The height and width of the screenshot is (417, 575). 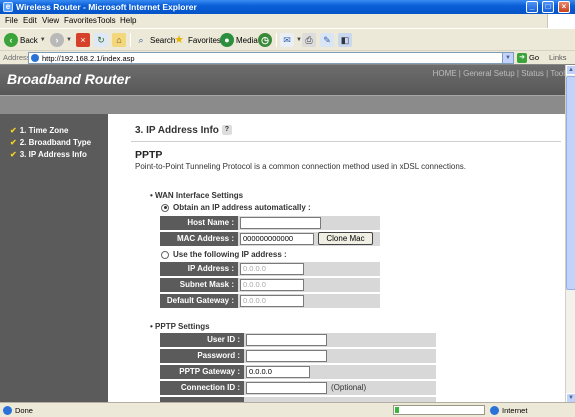 What do you see at coordinates (61, 40) in the screenshot?
I see `forward-button: › ▼` at bounding box center [61, 40].